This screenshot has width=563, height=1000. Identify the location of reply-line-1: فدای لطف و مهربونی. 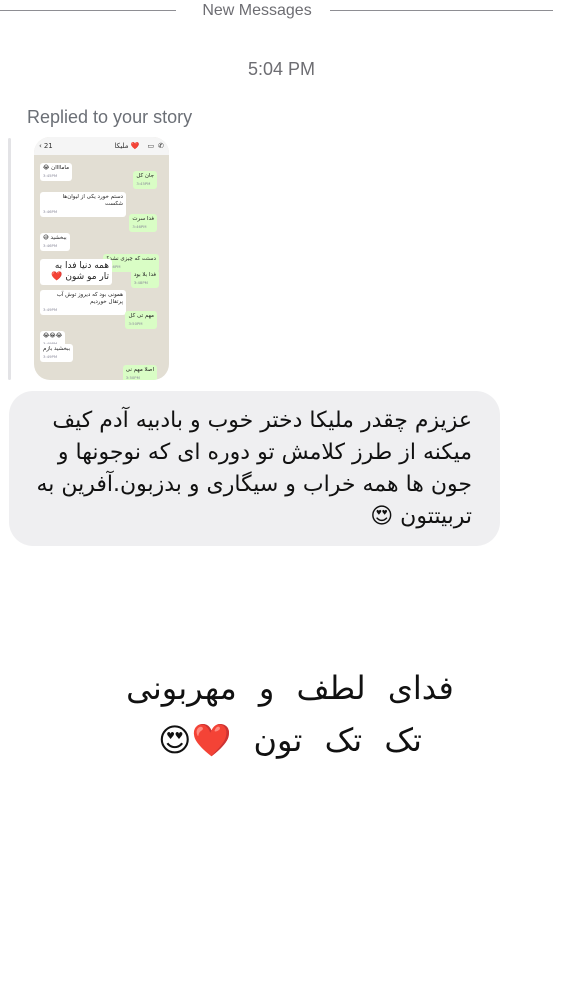
(290, 688).